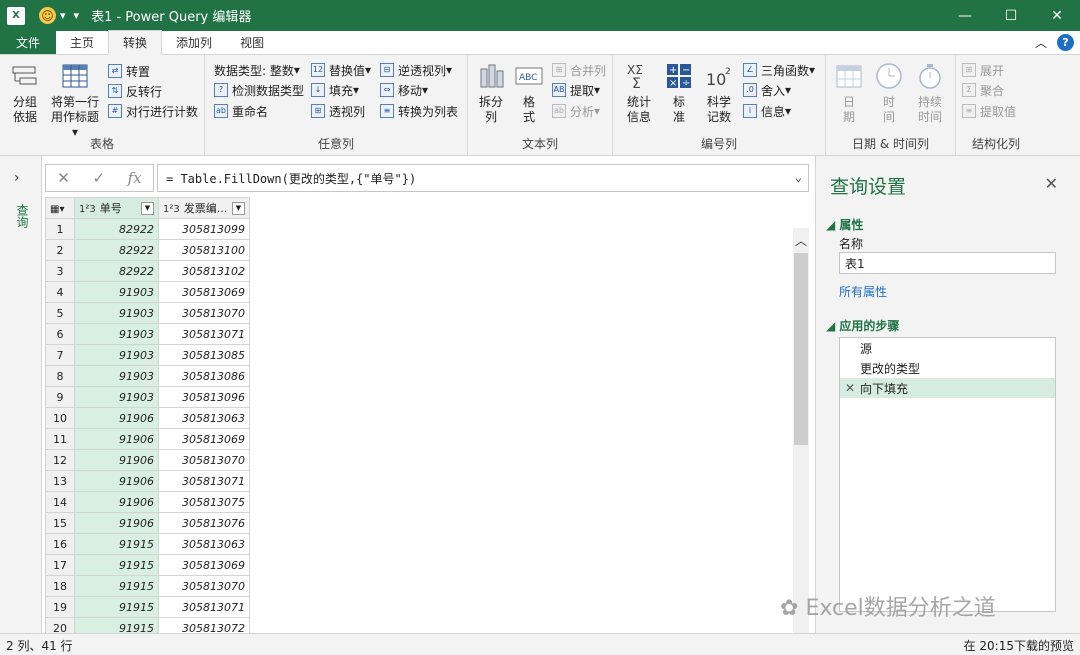 The height and width of the screenshot is (655, 1080). Describe the element at coordinates (241, 111) in the screenshot. I see `rename-button: ab 重命名` at that location.